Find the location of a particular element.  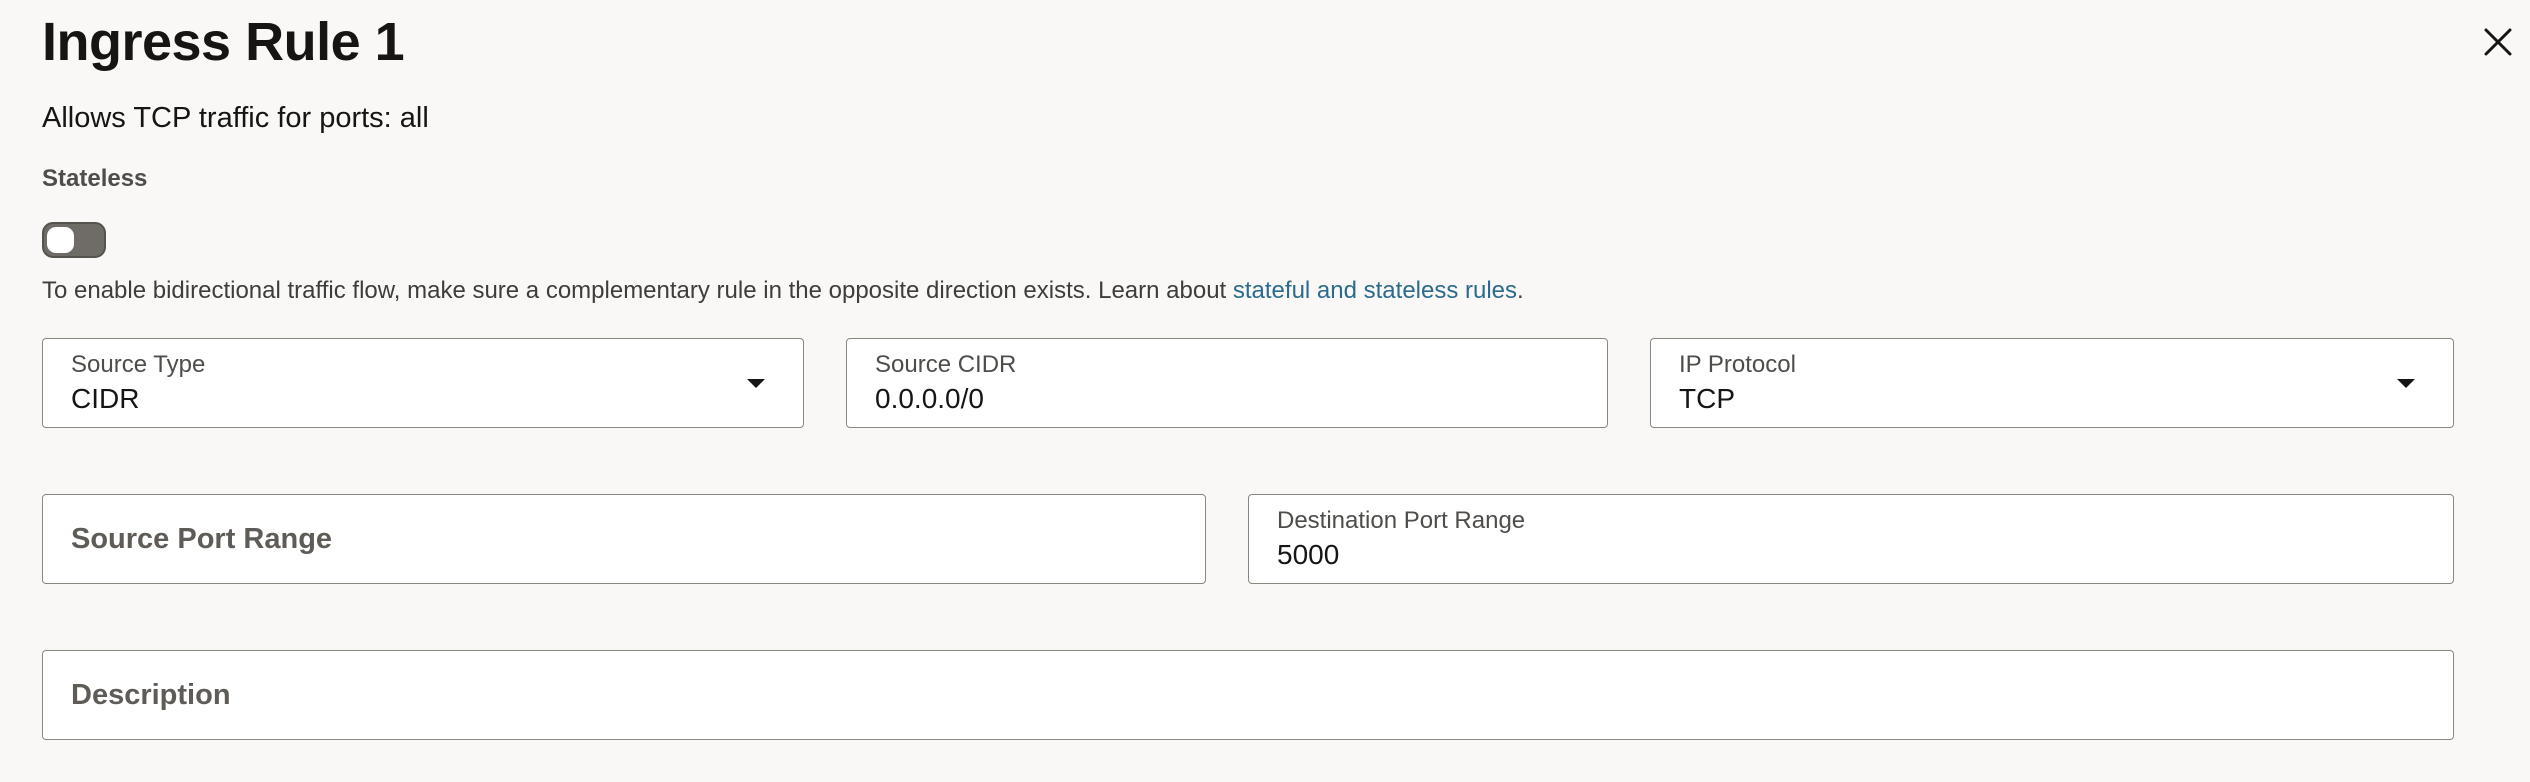

ip-protocol-value: TCP is located at coordinates (1707, 398).